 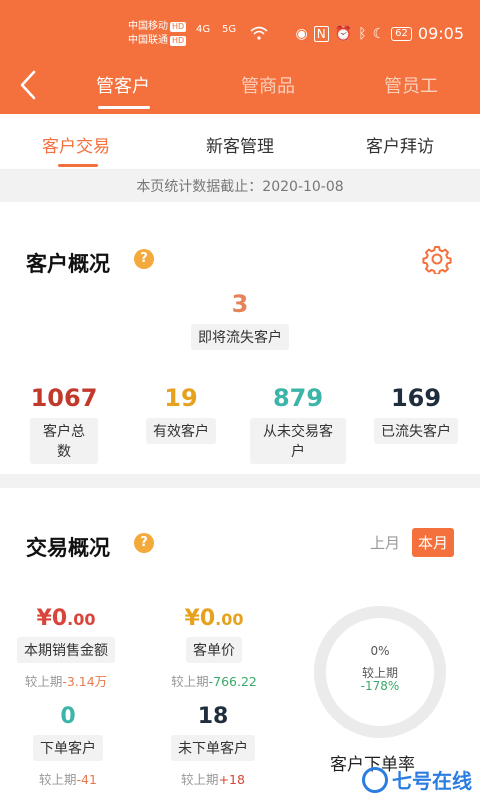 I want to click on stat-value: 19, so click(x=181, y=398).